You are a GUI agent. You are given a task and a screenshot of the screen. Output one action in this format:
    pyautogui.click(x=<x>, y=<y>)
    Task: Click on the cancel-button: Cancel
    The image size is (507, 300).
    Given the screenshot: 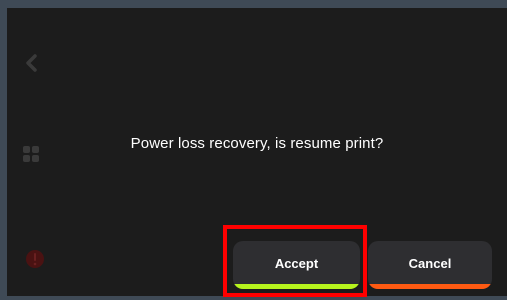 What is the action you would take?
    pyautogui.click(x=430, y=265)
    